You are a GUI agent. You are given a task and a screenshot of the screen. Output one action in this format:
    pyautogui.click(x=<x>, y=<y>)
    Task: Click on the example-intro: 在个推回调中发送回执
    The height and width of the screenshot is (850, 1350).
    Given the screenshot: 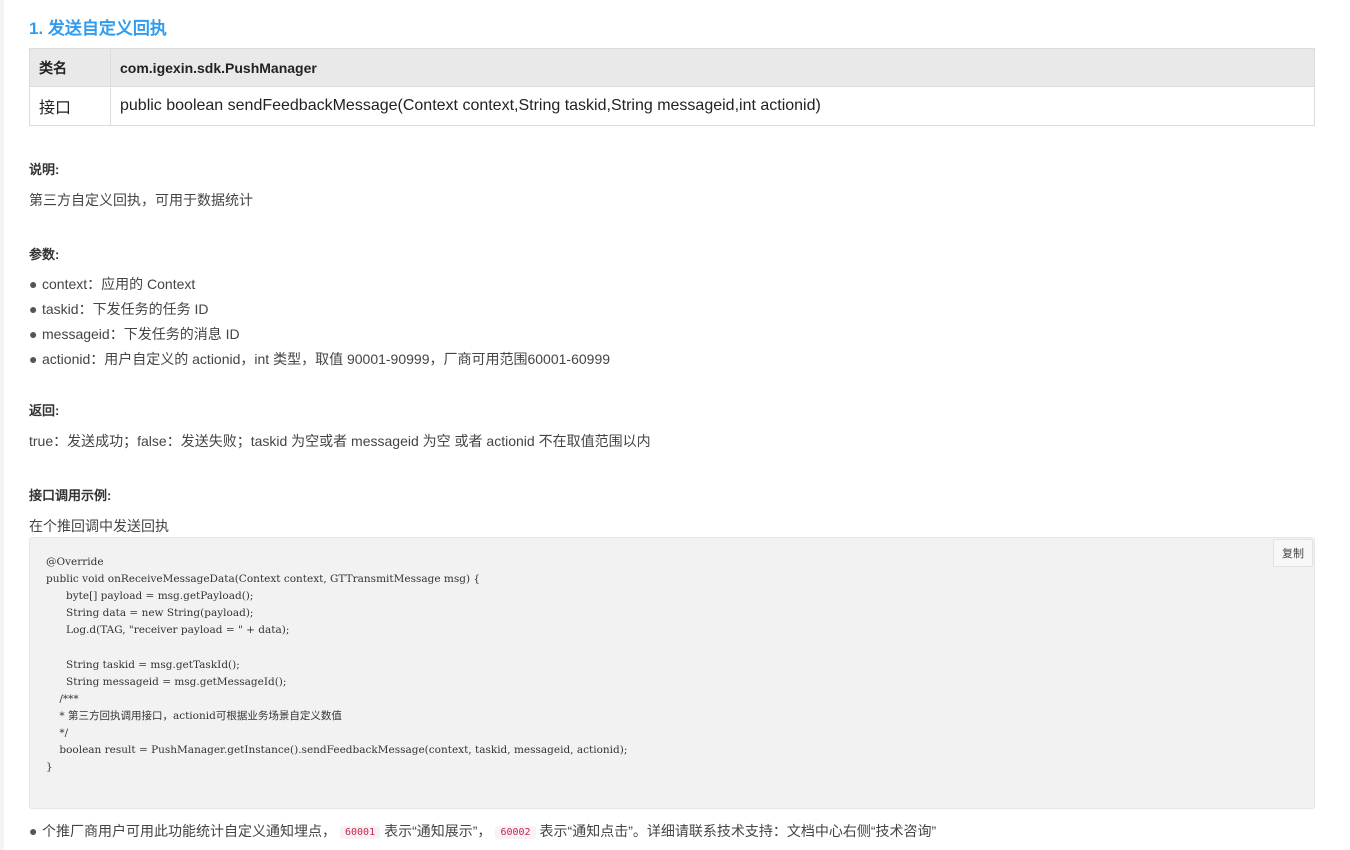 What is the action you would take?
    pyautogui.click(x=99, y=526)
    